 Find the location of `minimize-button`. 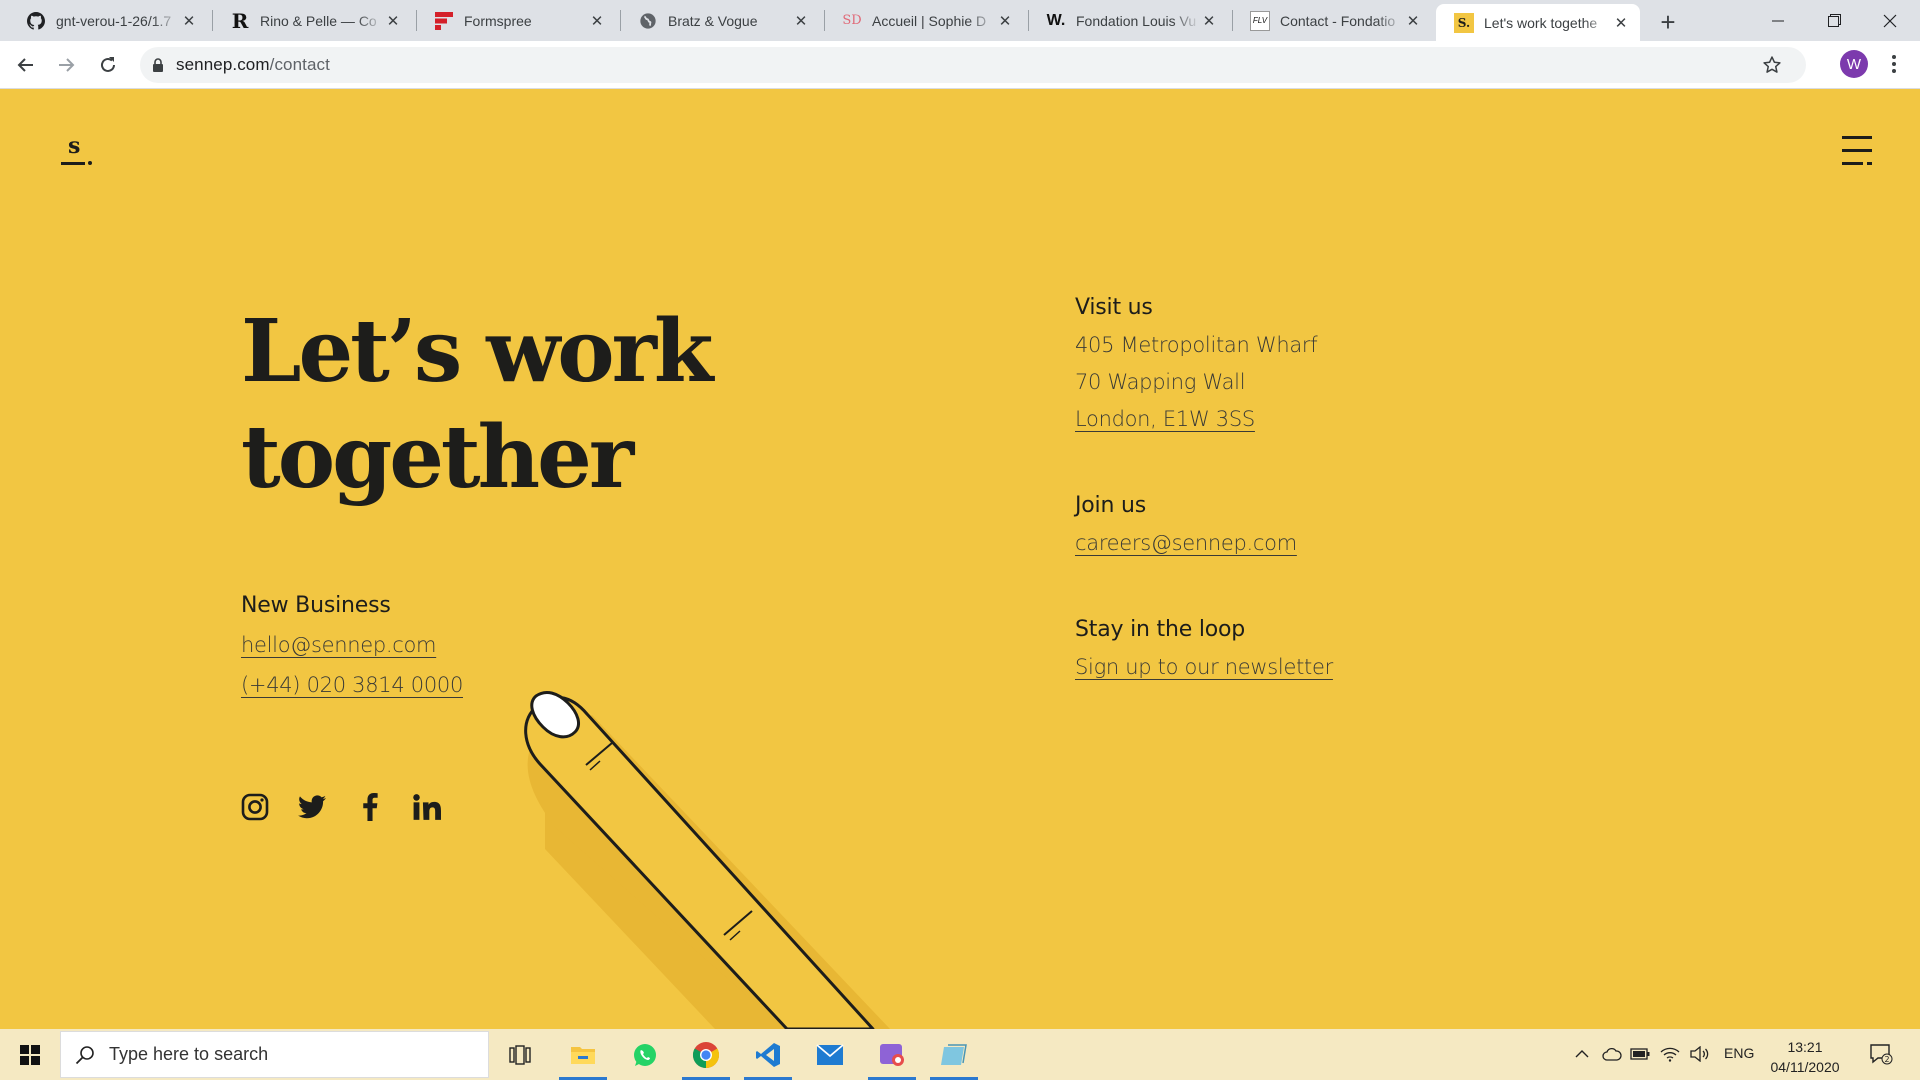

minimize-button is located at coordinates (1778, 20).